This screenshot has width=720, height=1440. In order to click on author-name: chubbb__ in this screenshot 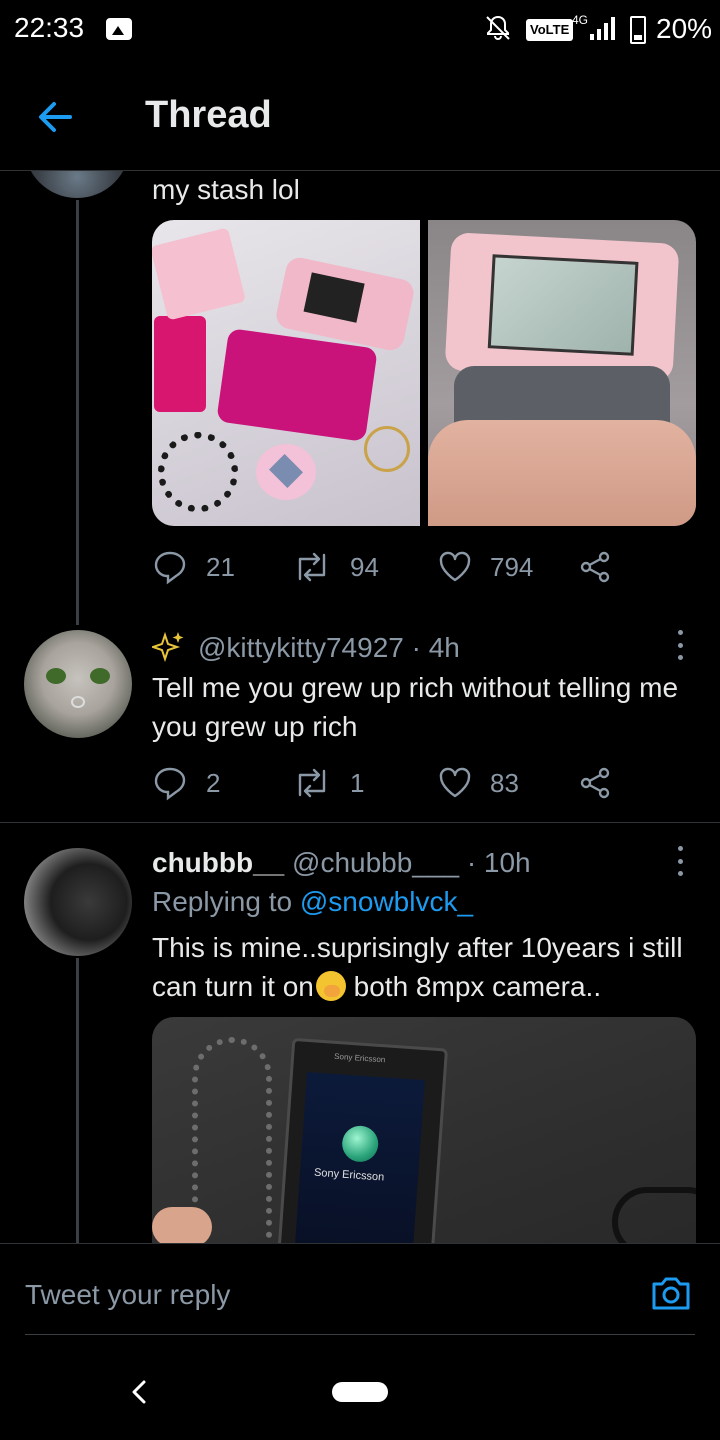, I will do `click(218, 862)`.